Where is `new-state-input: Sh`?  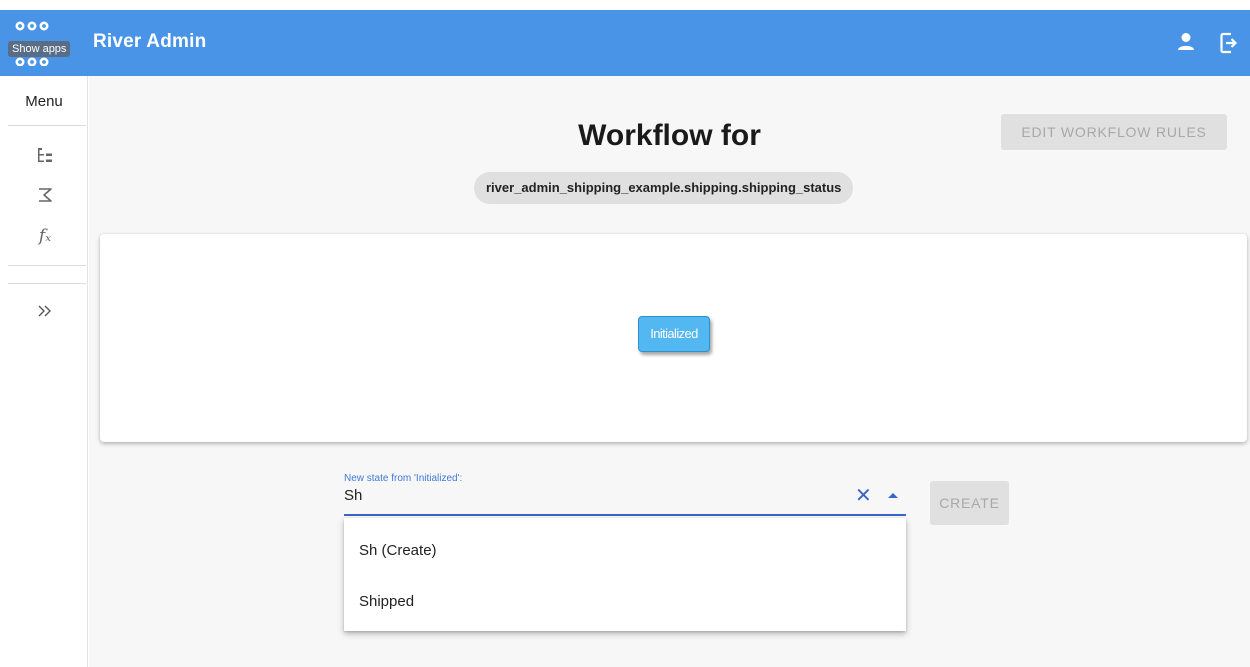 new-state-input: Sh is located at coordinates (353, 495).